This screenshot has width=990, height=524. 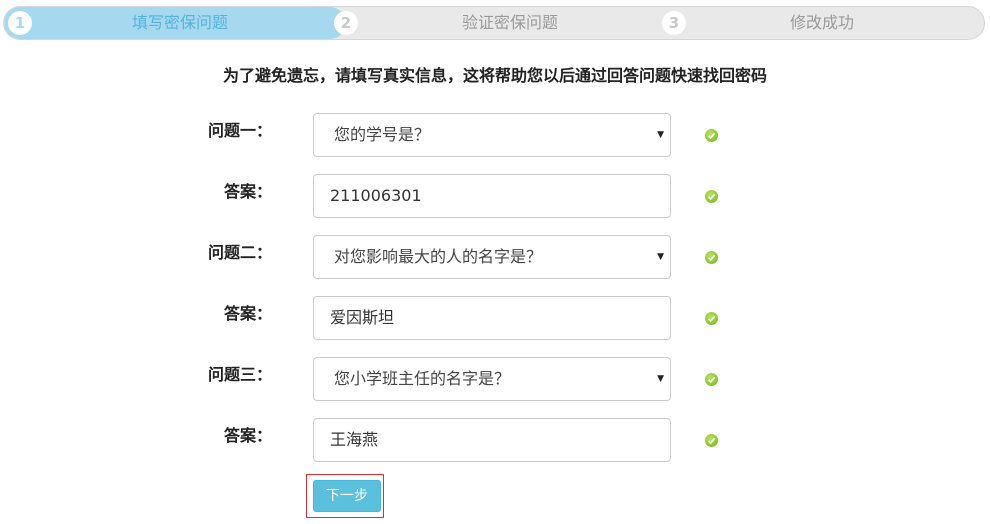 What do you see at coordinates (494, 75) in the screenshot?
I see `intro-text: 为了避免遗忘，请填写真实信息，这将帮助您以后通过回答问题快速找回密码` at bounding box center [494, 75].